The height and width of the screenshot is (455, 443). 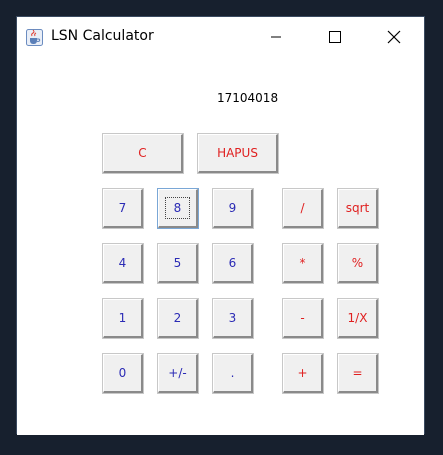 I want to click on digit-0-button: 0, so click(x=123, y=373).